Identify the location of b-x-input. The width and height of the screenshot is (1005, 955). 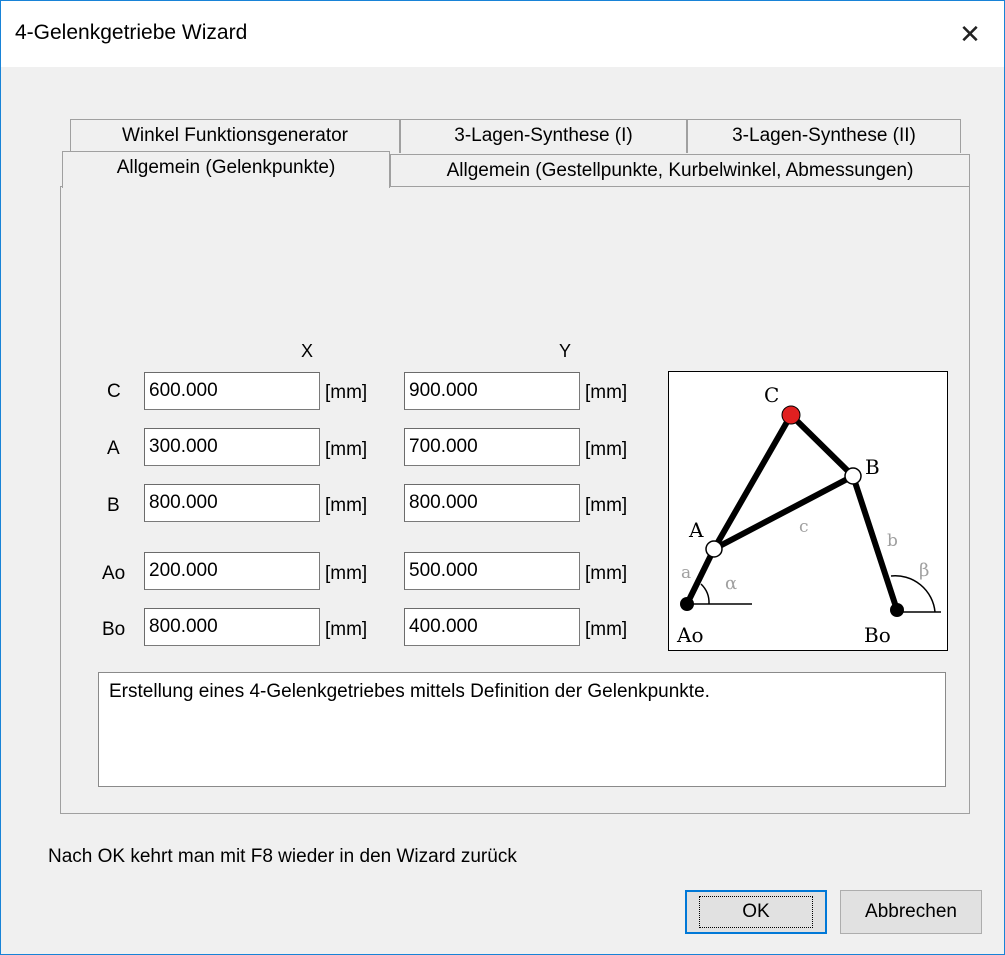
(232, 503).